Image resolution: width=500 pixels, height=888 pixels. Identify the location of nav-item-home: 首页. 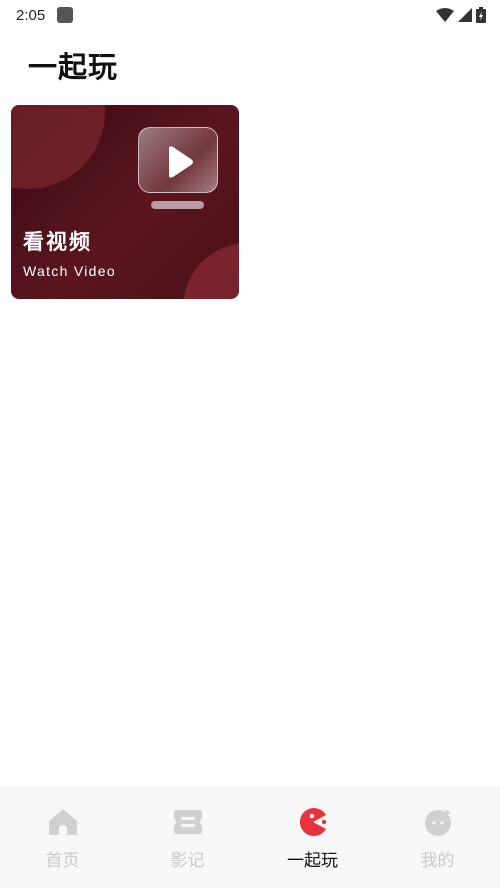
(63, 839).